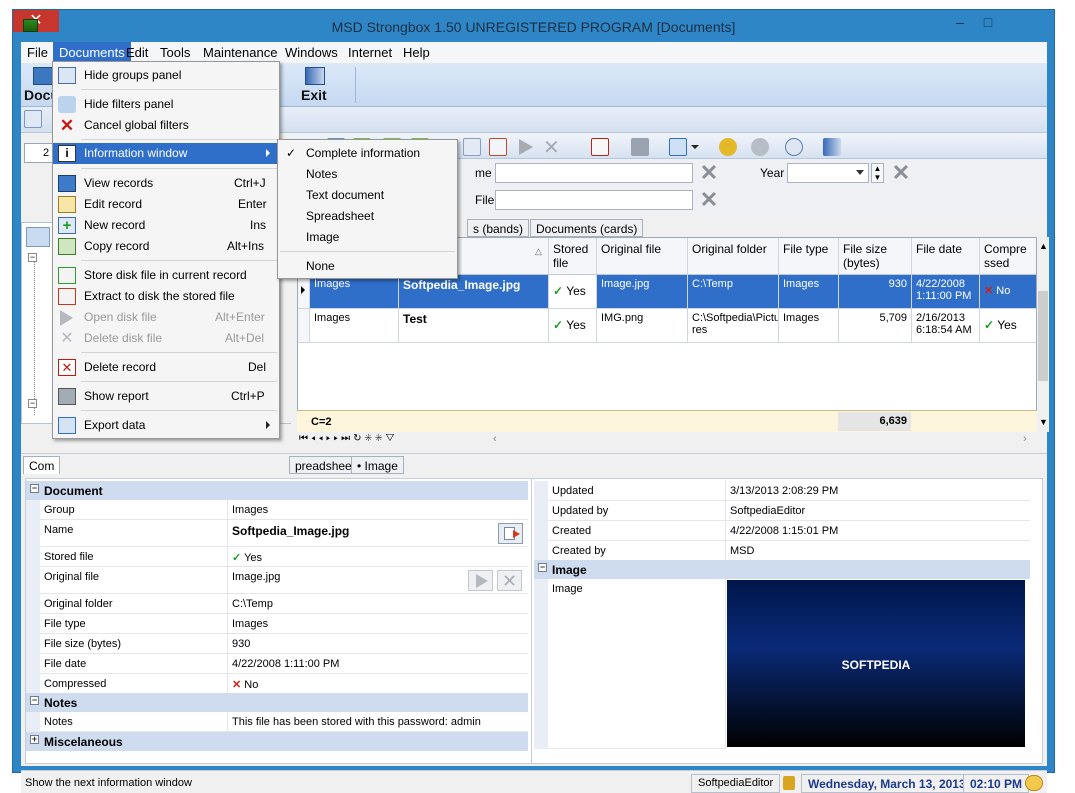 The width and height of the screenshot is (1075, 793). I want to click on submenu-item-spreadsheet: Spreadsheet, so click(367, 216).